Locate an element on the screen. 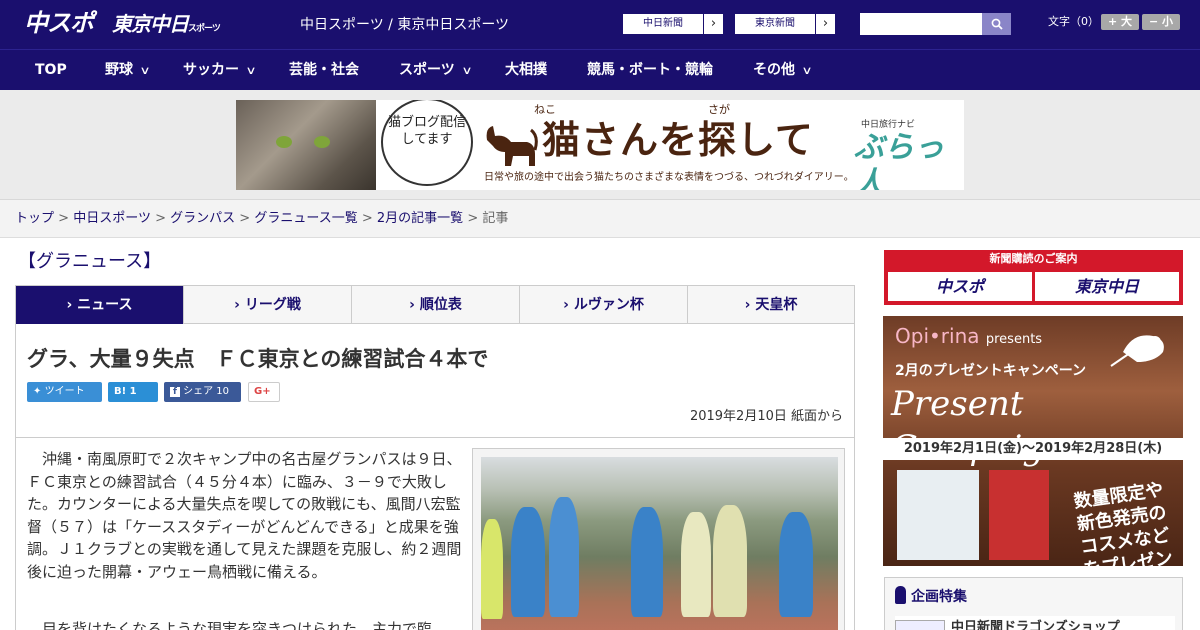 This screenshot has width=1200, height=630. feature-item-label: 中日新聞ドラゴンズショップ is located at coordinates (1035, 625).